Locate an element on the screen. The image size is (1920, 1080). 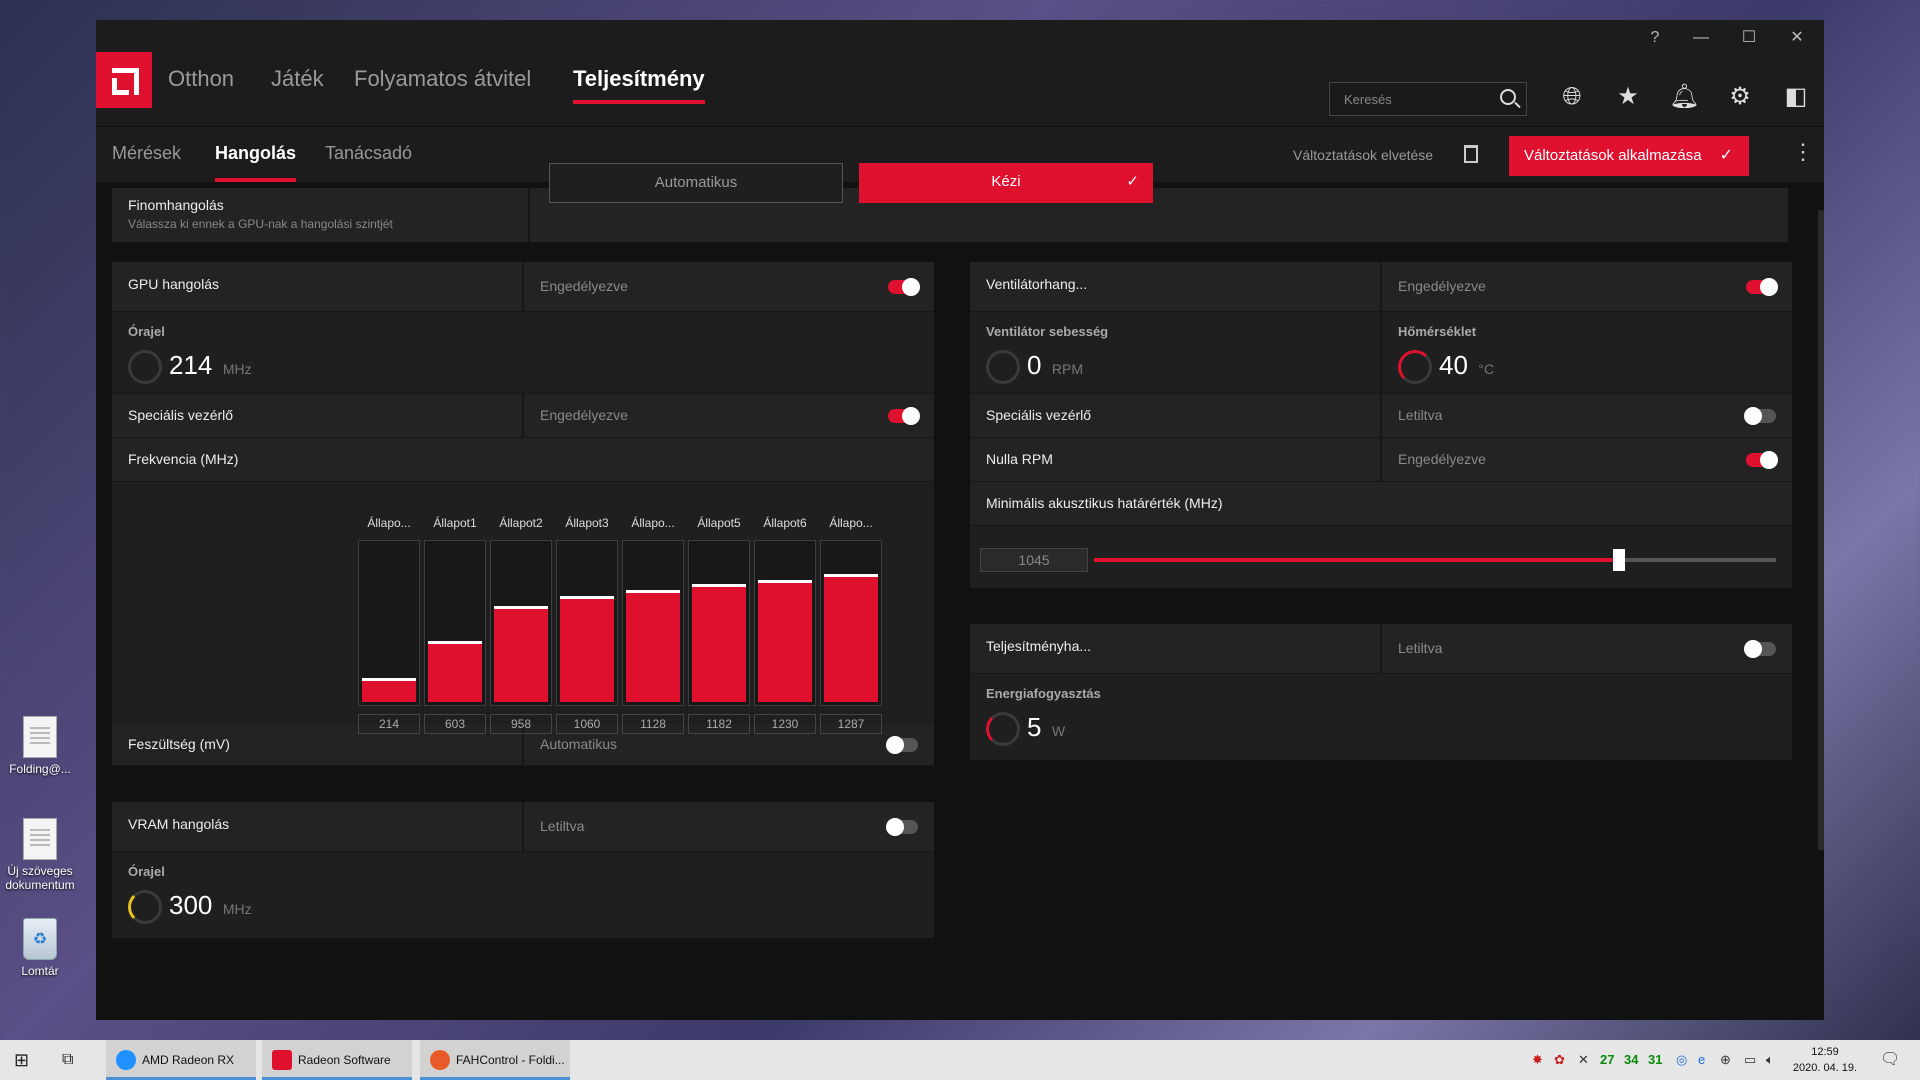
tray-temp-2: 34 is located at coordinates (1631, 1060).